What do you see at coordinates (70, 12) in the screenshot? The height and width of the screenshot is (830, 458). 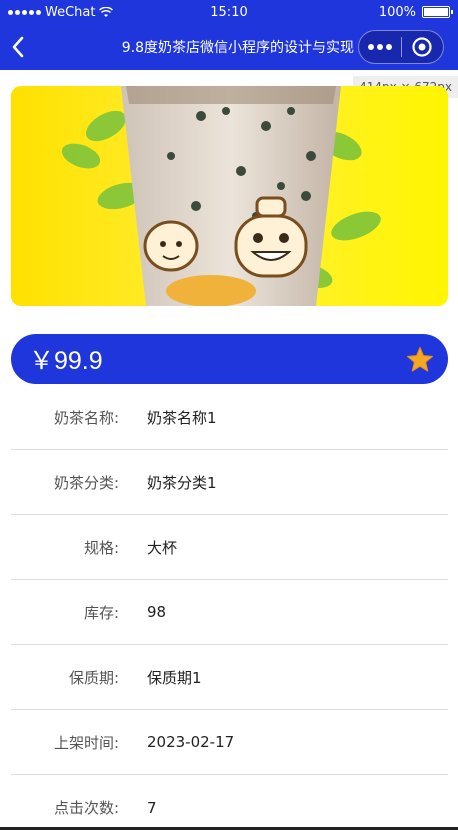 I see `carrier-label: WeChat` at bounding box center [70, 12].